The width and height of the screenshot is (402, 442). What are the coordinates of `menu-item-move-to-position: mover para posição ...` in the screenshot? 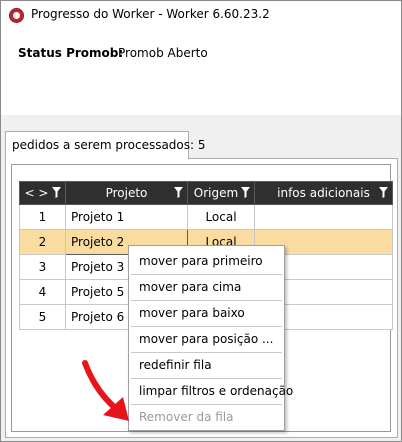 It's located at (206, 339).